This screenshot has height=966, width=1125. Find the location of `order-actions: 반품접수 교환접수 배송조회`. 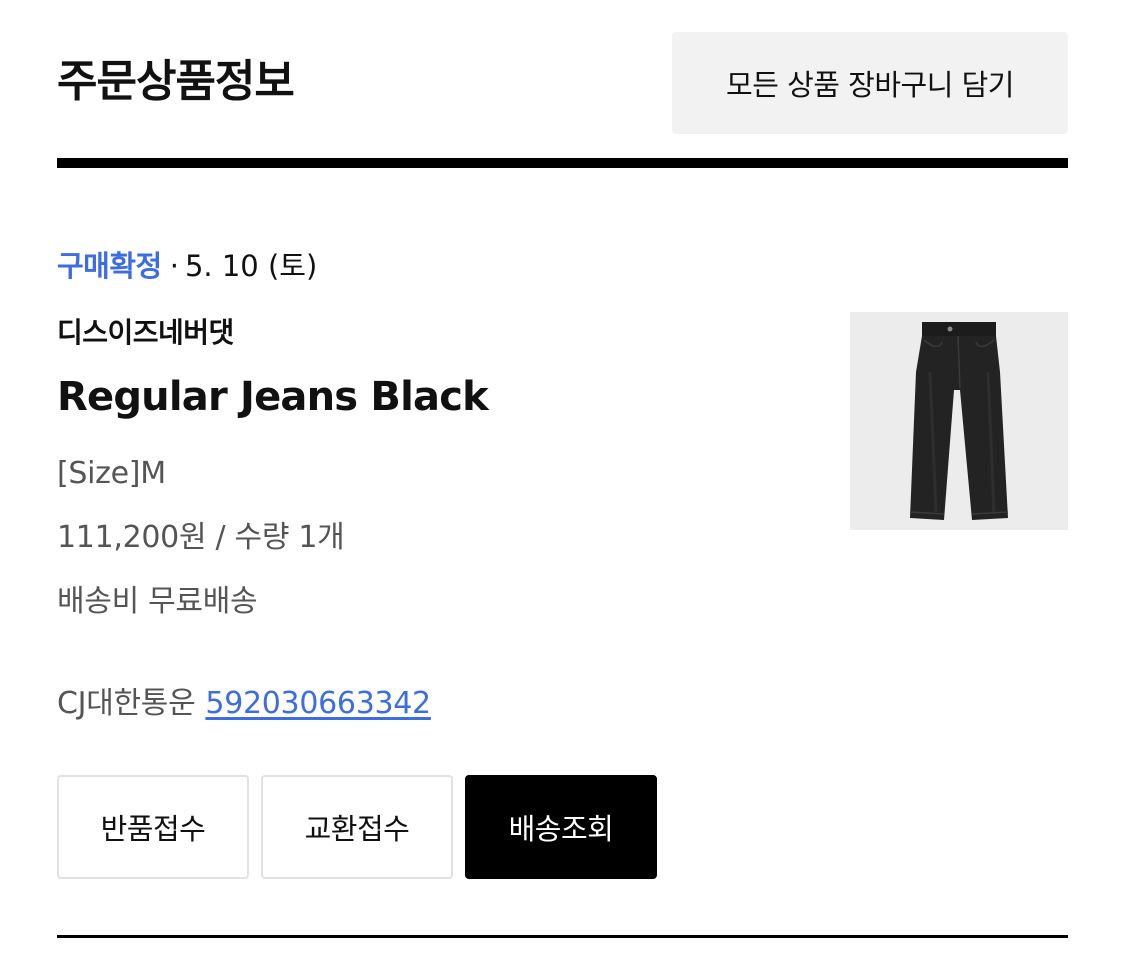

order-actions: 반품접수 교환접수 배송조회 is located at coordinates (357, 827).